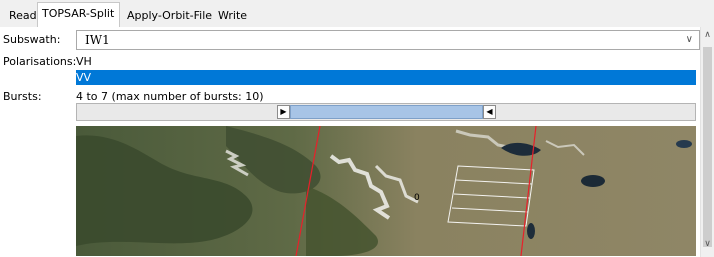 This screenshot has height=257, width=714. Describe the element at coordinates (707, 35) in the screenshot. I see `chevron-up-icon: ∧` at that location.